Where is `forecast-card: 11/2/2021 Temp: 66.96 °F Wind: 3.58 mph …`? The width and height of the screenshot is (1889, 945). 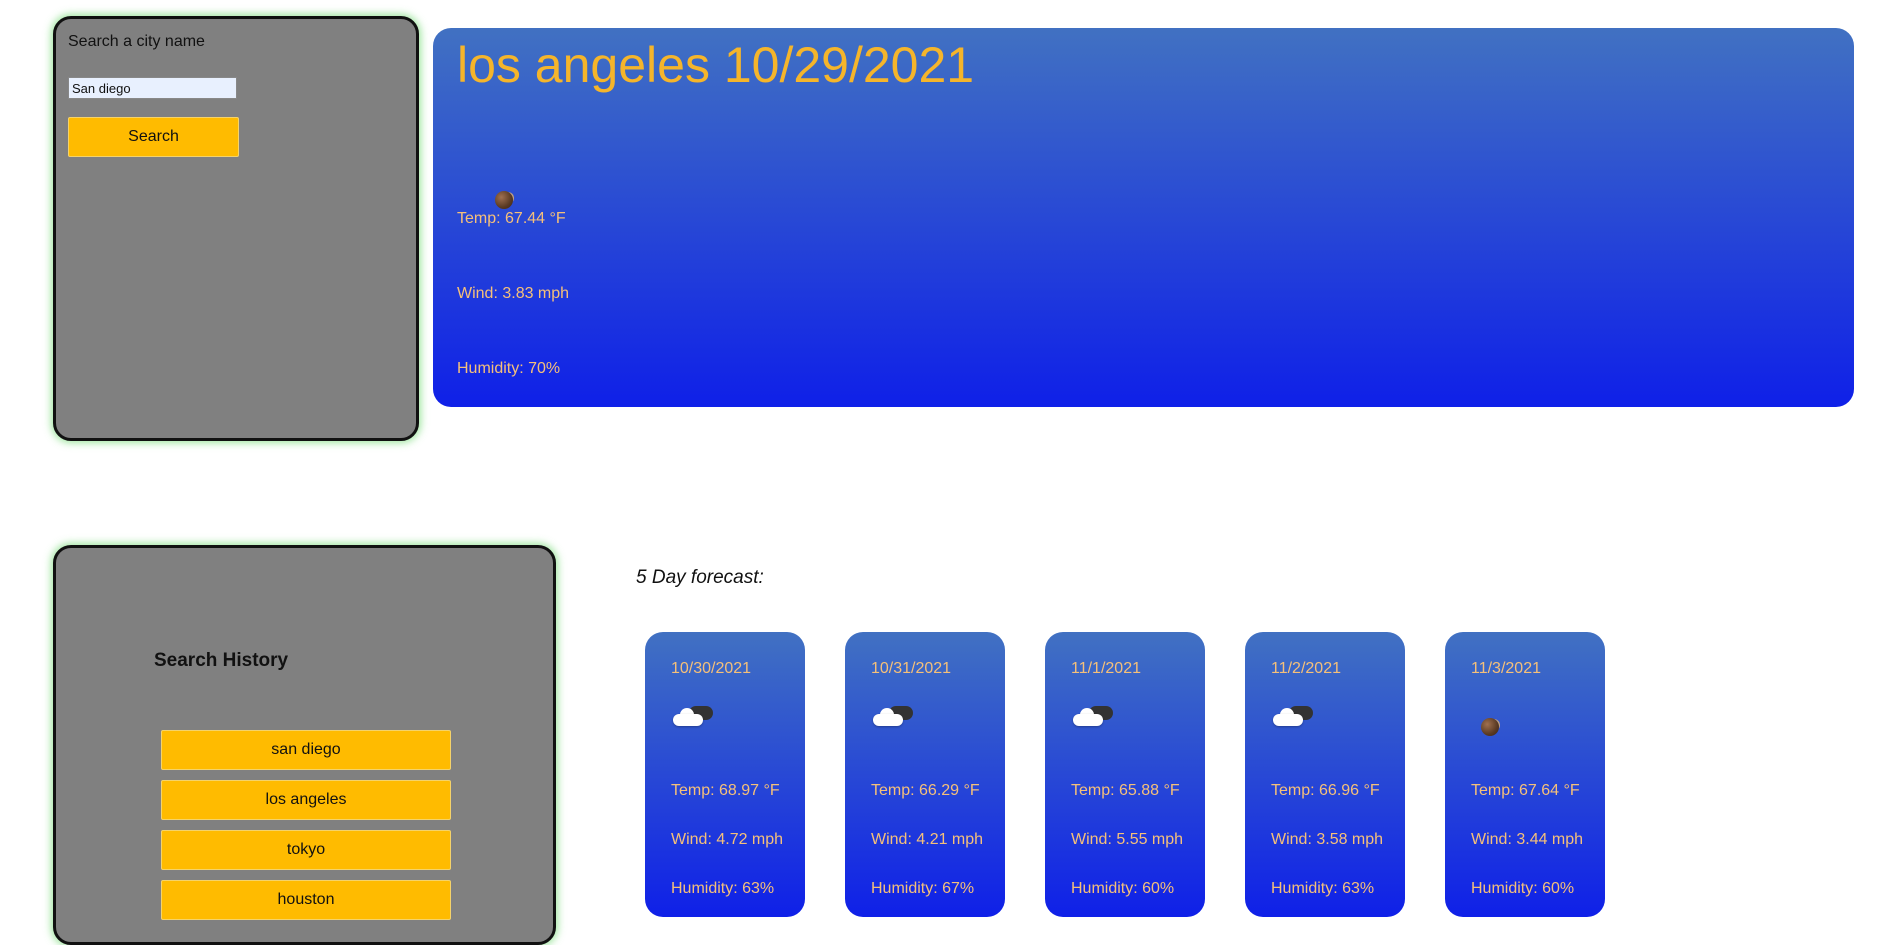 forecast-card: 11/2/2021 Temp: 66.96 °F Wind: 3.58 mph … is located at coordinates (1325, 774).